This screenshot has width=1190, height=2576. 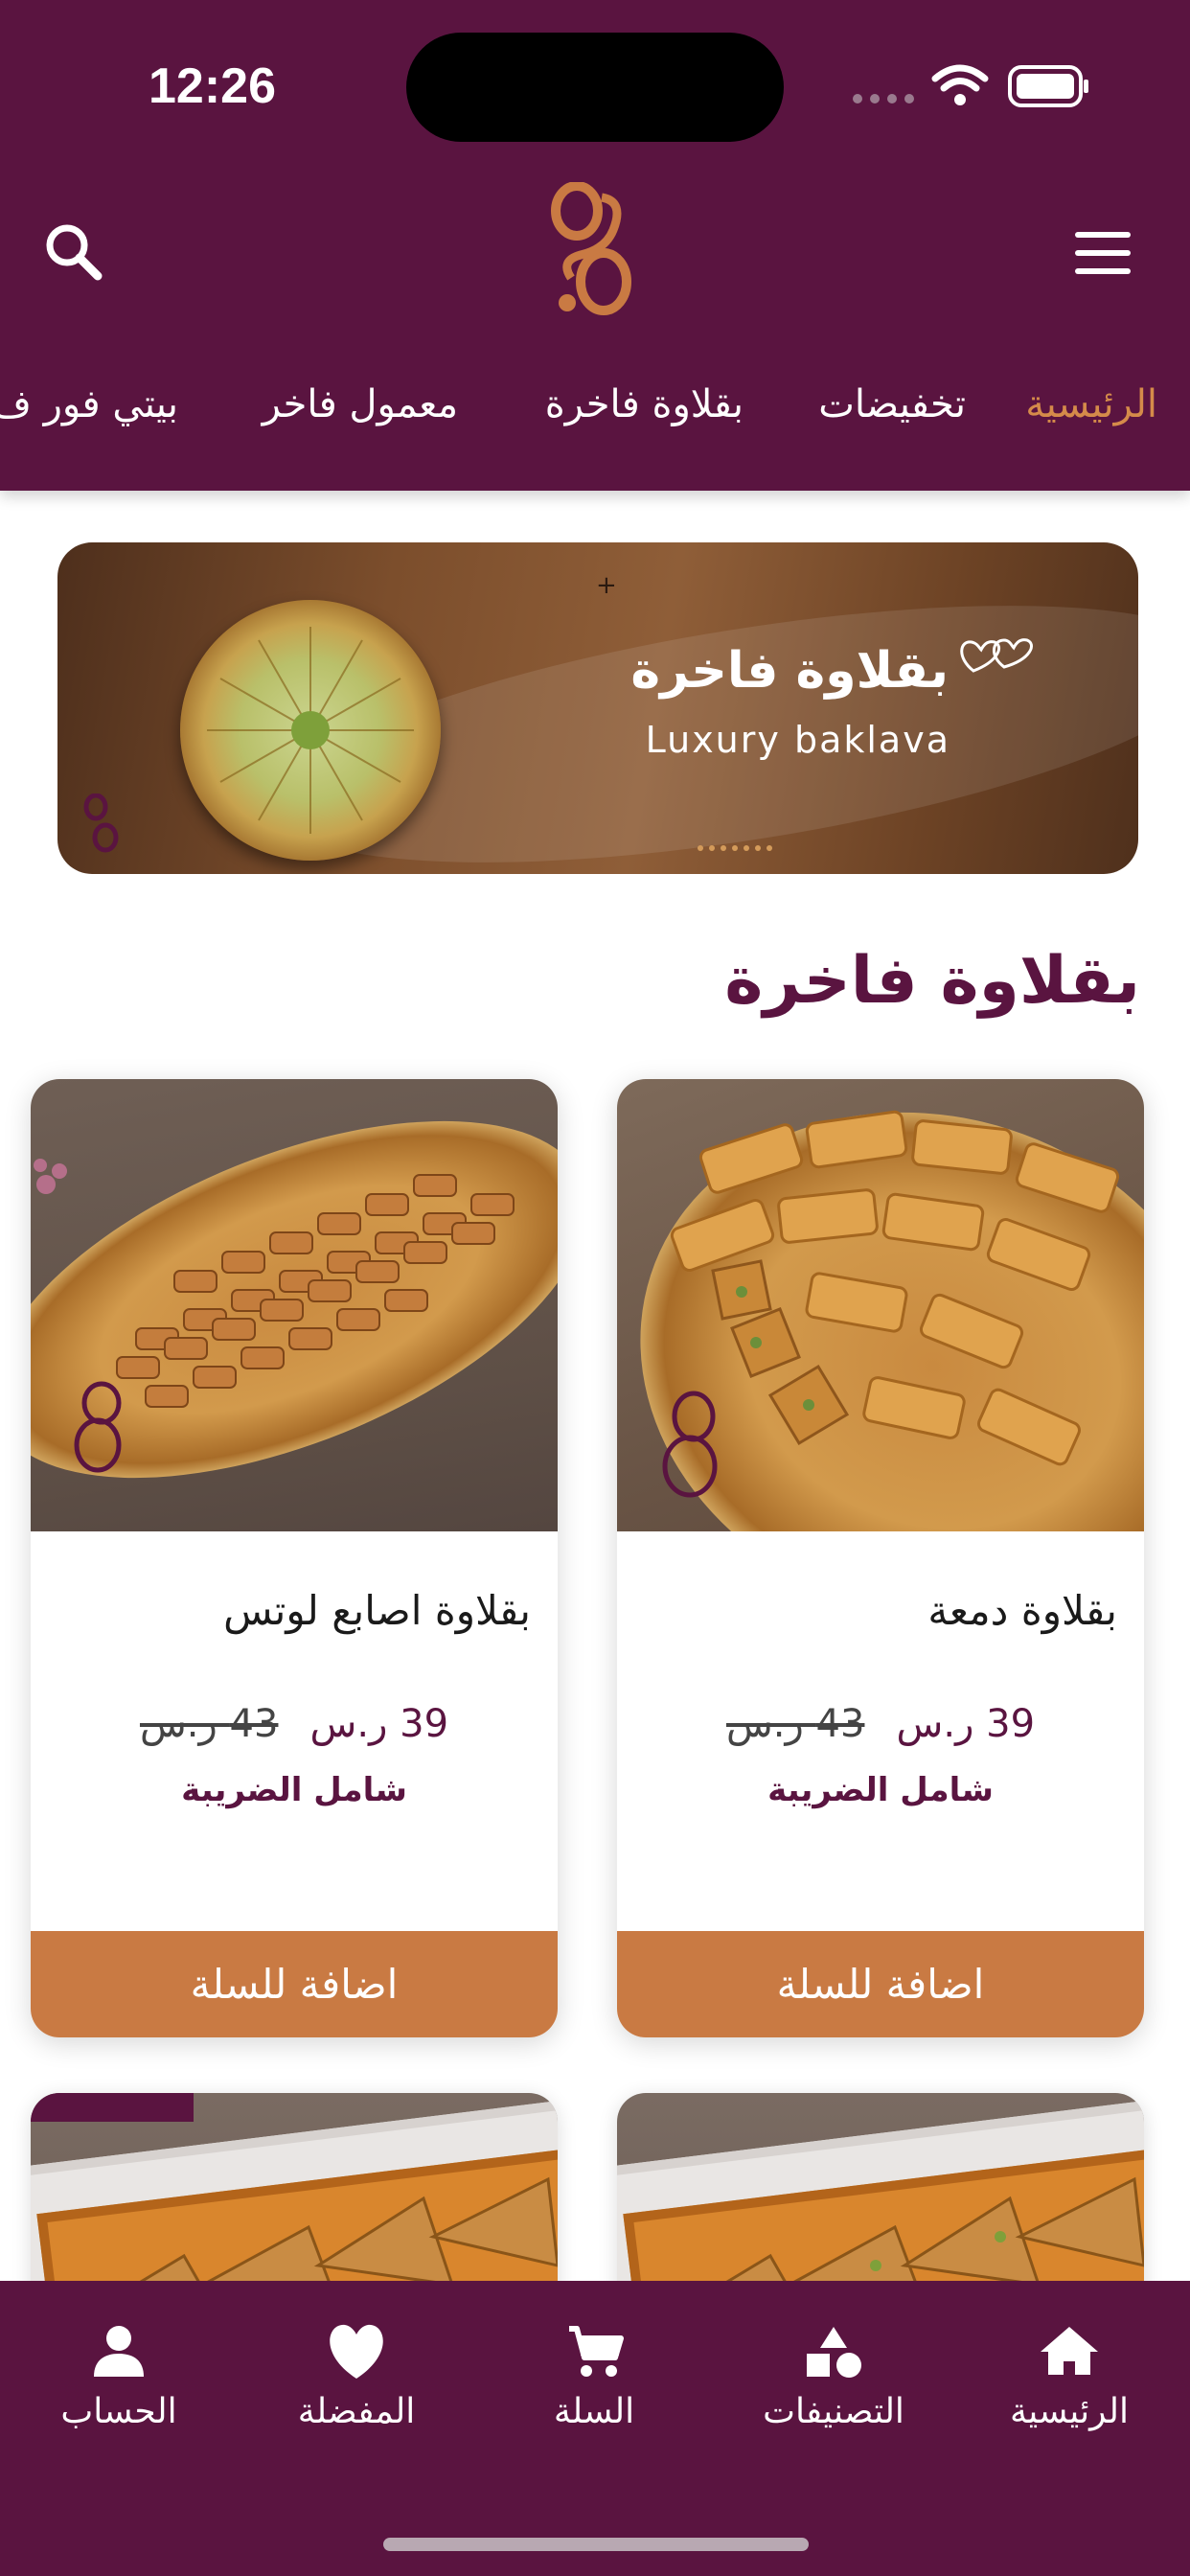 What do you see at coordinates (596, 2544) in the screenshot?
I see `home-indicator` at bounding box center [596, 2544].